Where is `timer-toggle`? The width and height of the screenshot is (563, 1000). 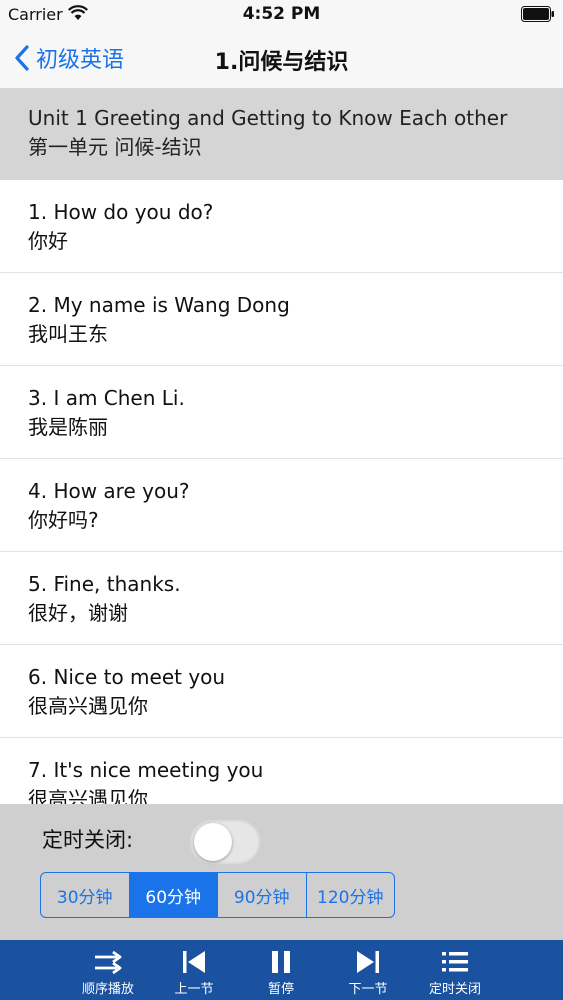 timer-toggle is located at coordinates (225, 842).